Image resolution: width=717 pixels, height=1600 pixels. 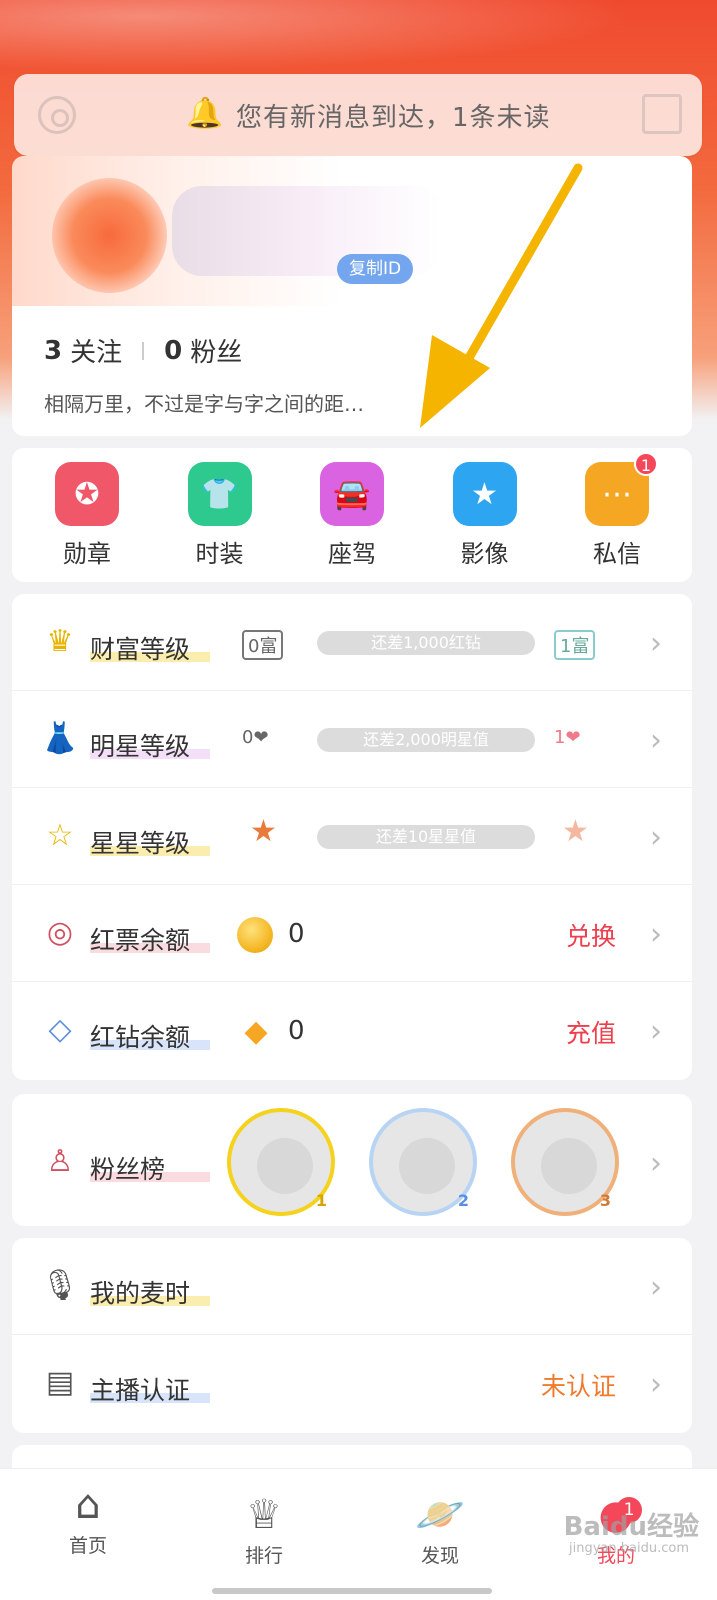 I want to click on red-diamond-row: ◇ 红钻余额 ◆ 0 充值 ›, so click(x=352, y=1030).